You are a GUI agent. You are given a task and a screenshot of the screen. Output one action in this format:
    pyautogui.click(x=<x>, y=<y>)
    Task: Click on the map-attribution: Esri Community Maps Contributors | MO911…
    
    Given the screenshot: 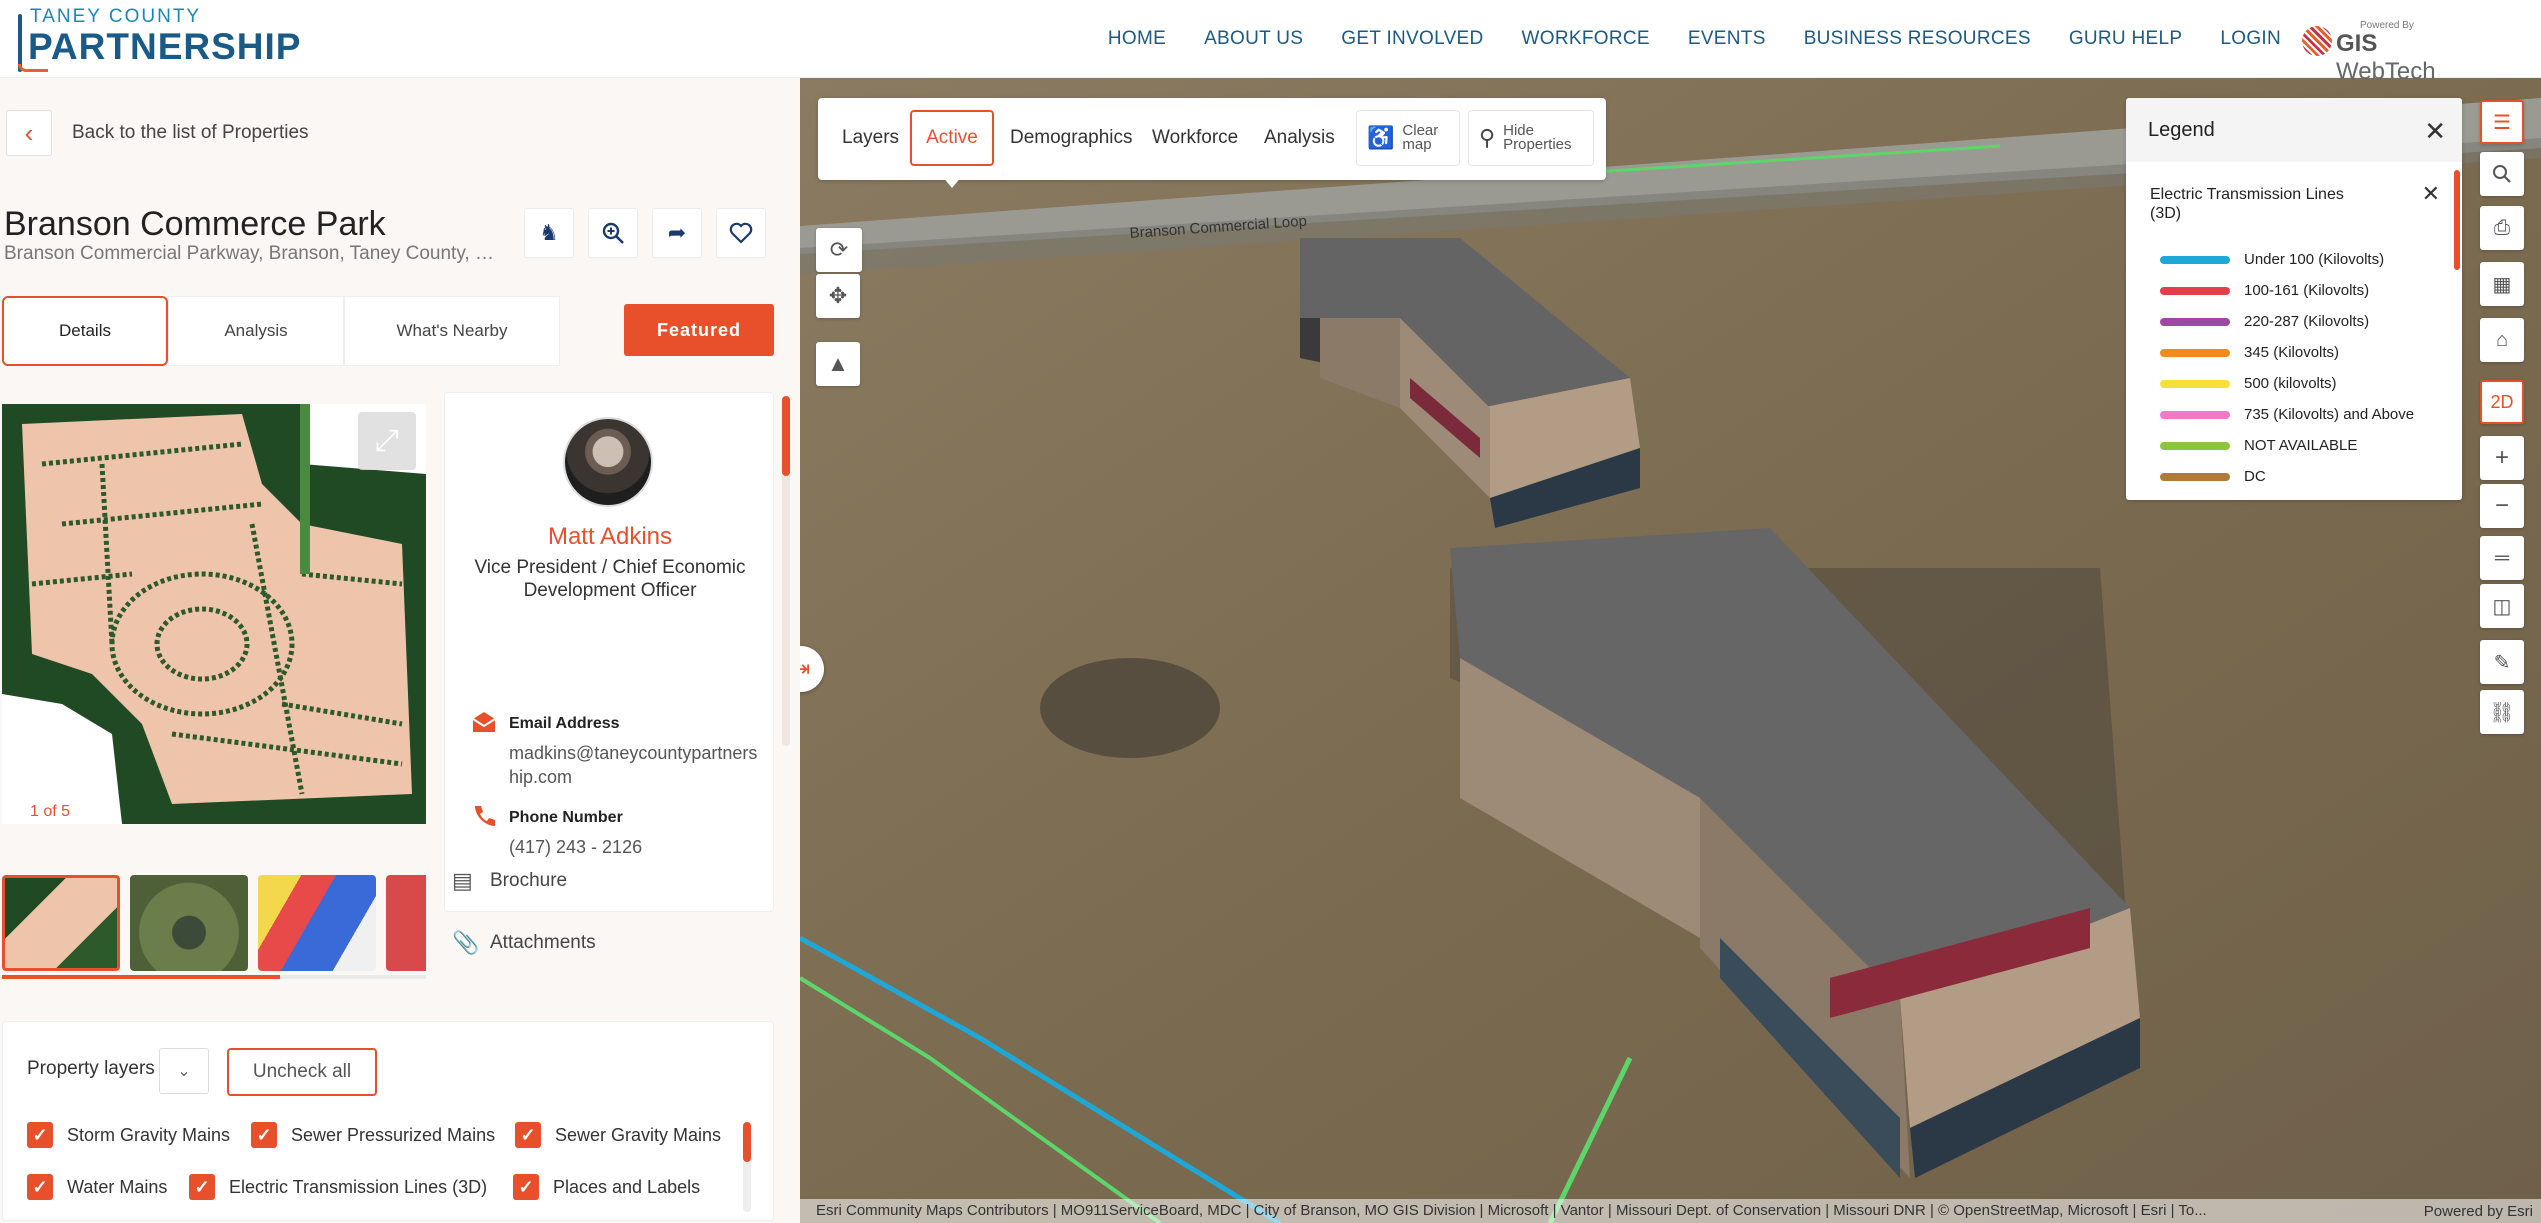 What is the action you would take?
    pyautogui.click(x=1670, y=1211)
    